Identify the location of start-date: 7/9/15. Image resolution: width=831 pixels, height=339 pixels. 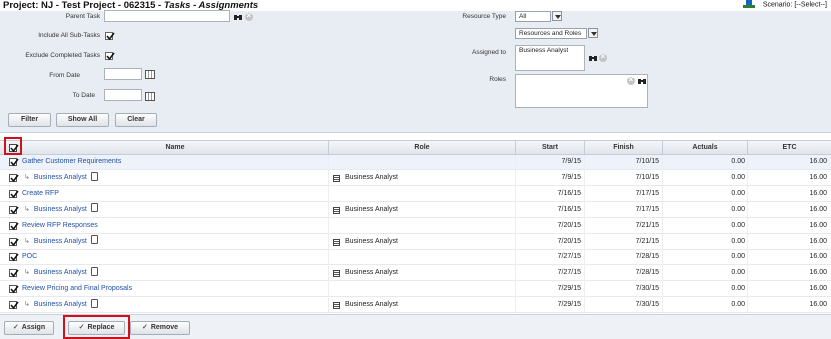
(571, 177).